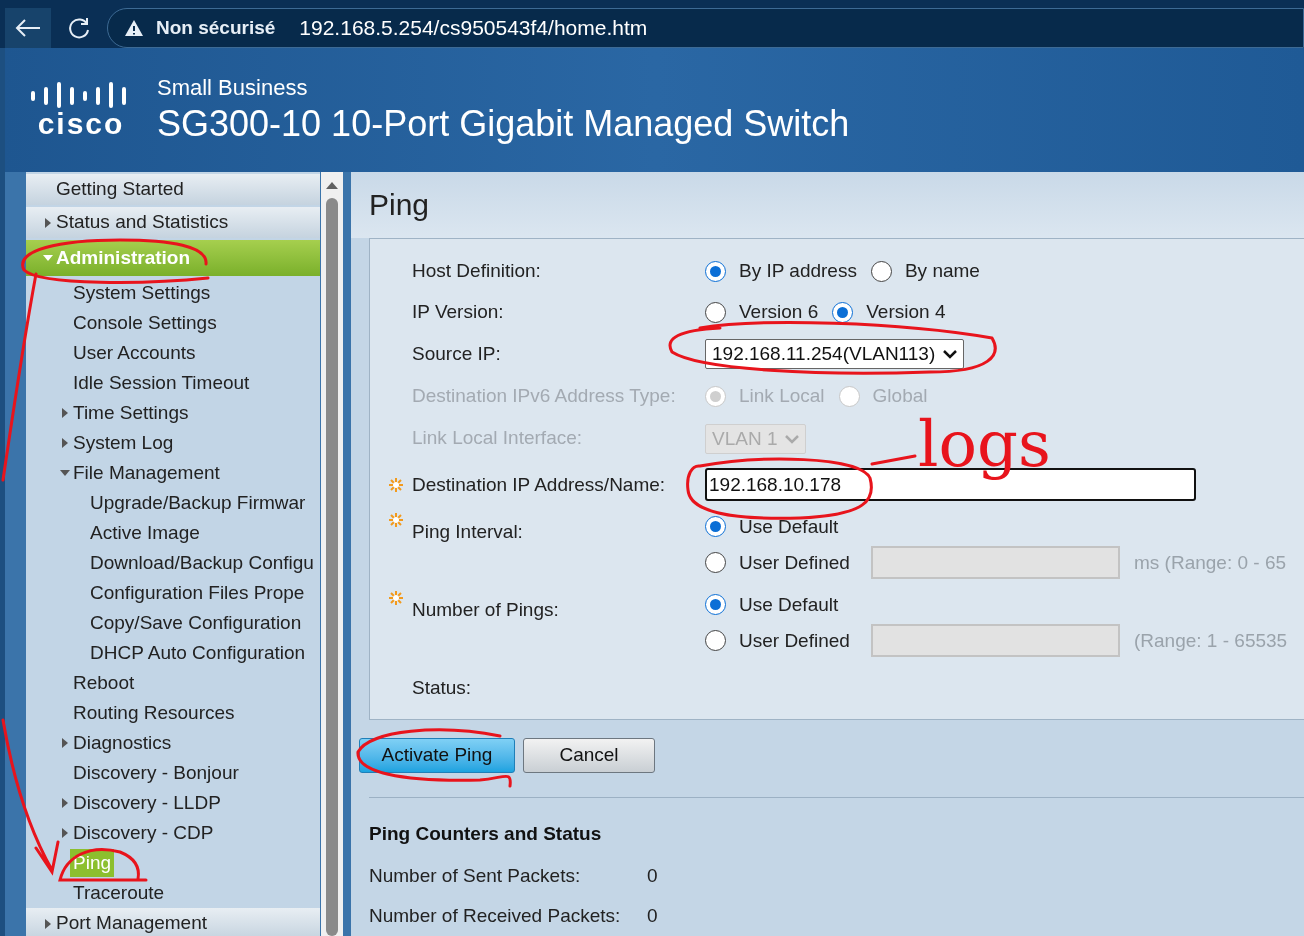 The image size is (1304, 936). Describe the element at coordinates (705, 28) in the screenshot. I see `address-bar: Non sécurisé 192.168.5.254/cs950543f4/home.htm` at that location.